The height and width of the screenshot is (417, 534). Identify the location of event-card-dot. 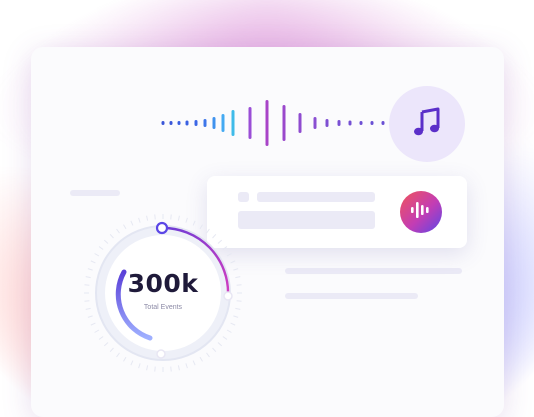
(243, 197).